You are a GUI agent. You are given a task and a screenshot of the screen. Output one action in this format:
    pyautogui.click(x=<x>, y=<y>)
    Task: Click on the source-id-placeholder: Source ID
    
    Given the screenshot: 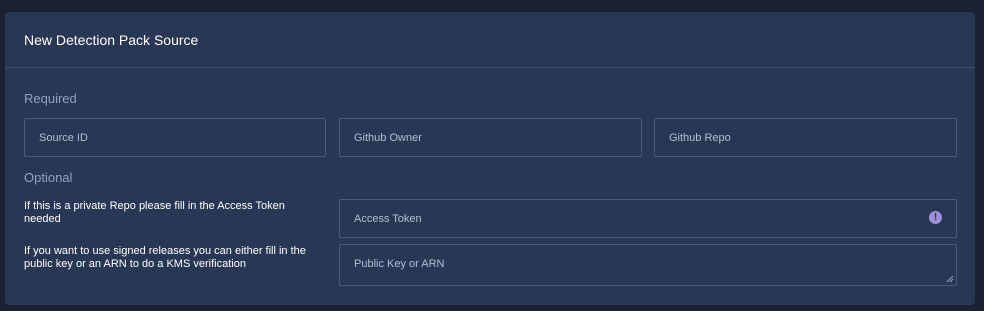 What is the action you would take?
    pyautogui.click(x=63, y=137)
    